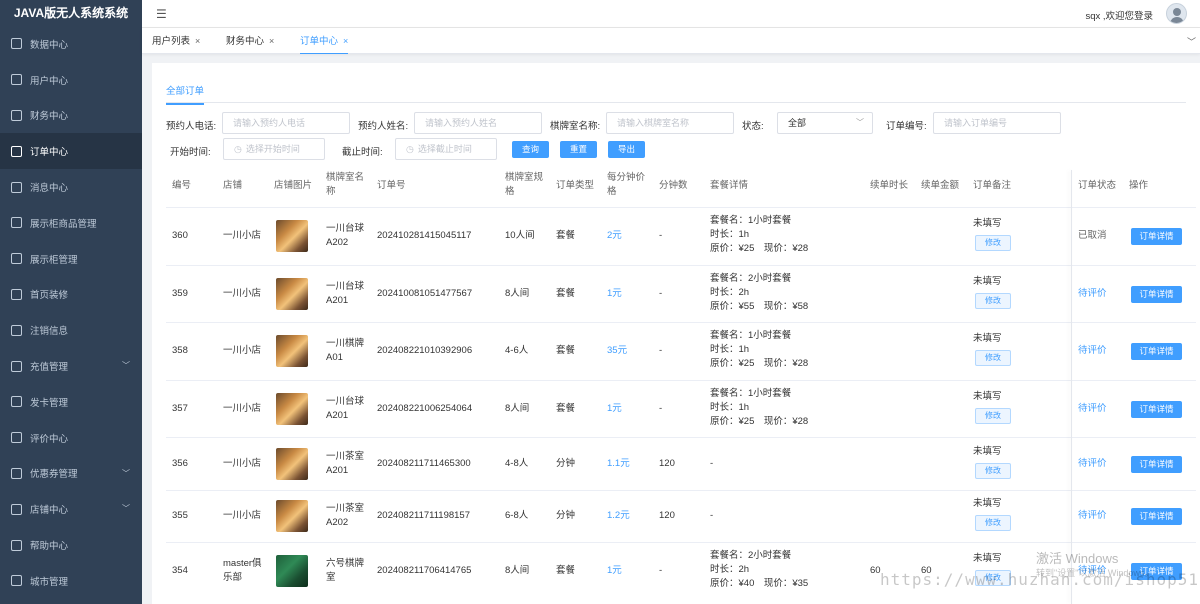  I want to click on end-date-picker: ◷ 选择截止时间, so click(446, 149).